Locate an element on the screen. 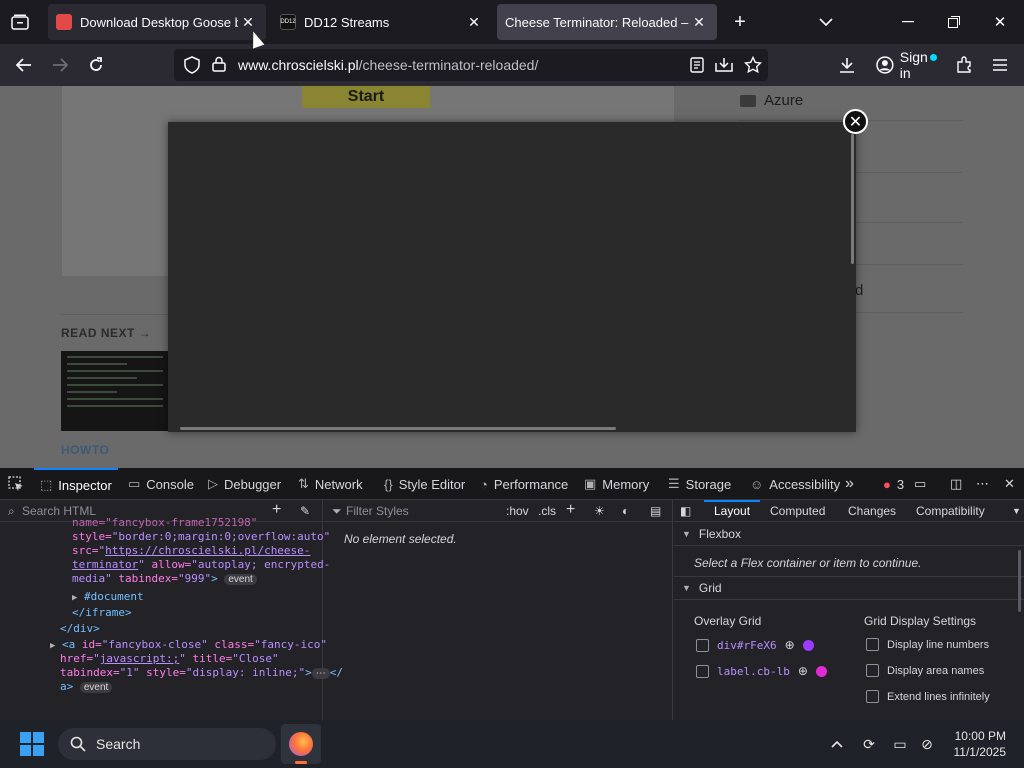  tab-style-editor: {} Style Editor is located at coordinates (424, 484).